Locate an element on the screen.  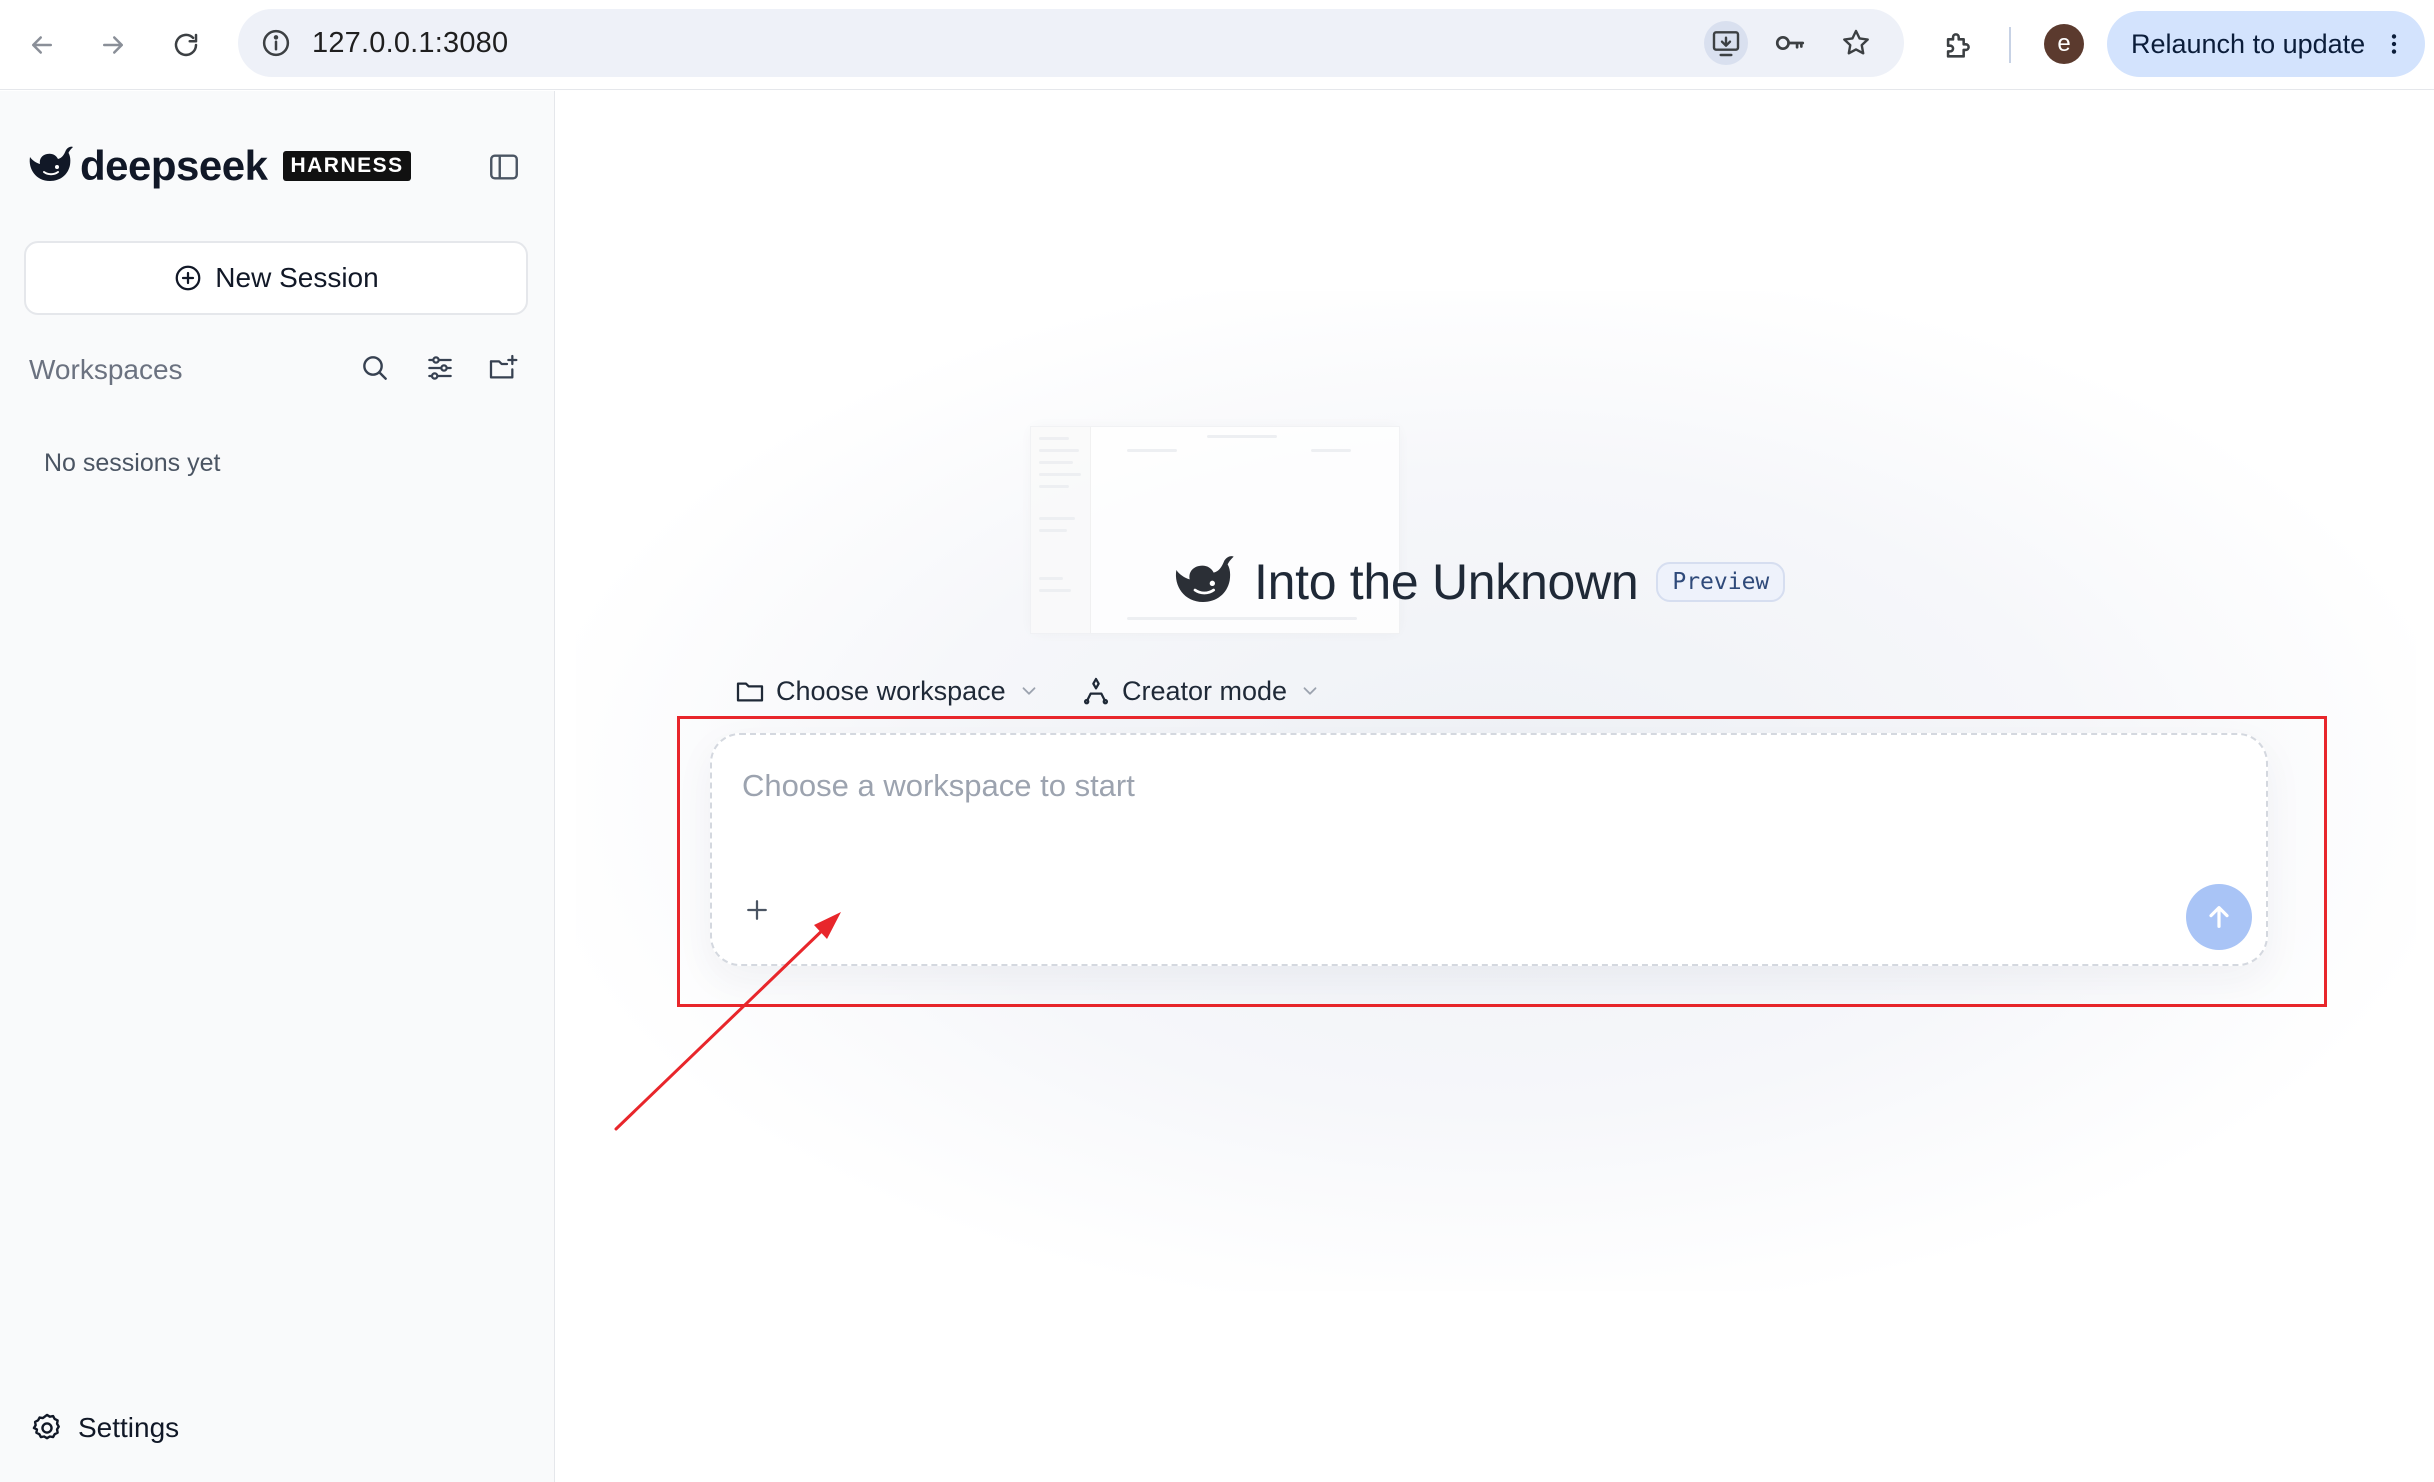
message-input is located at coordinates (1432, 786).